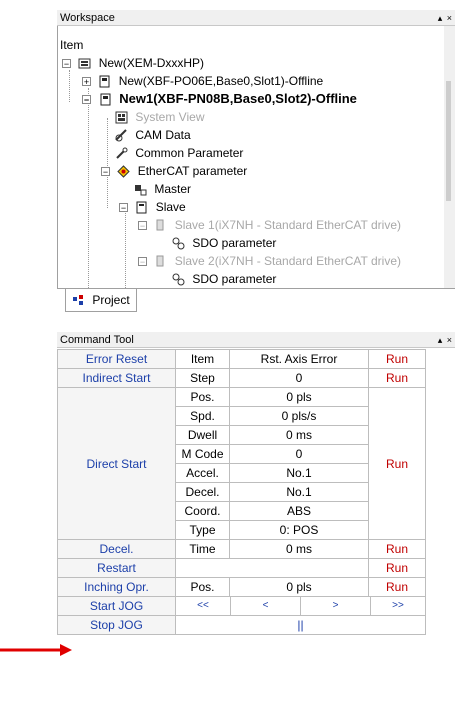 This screenshot has height=706, width=455. Describe the element at coordinates (116, 463) in the screenshot. I see `direct-start-button: Direct Start` at that location.